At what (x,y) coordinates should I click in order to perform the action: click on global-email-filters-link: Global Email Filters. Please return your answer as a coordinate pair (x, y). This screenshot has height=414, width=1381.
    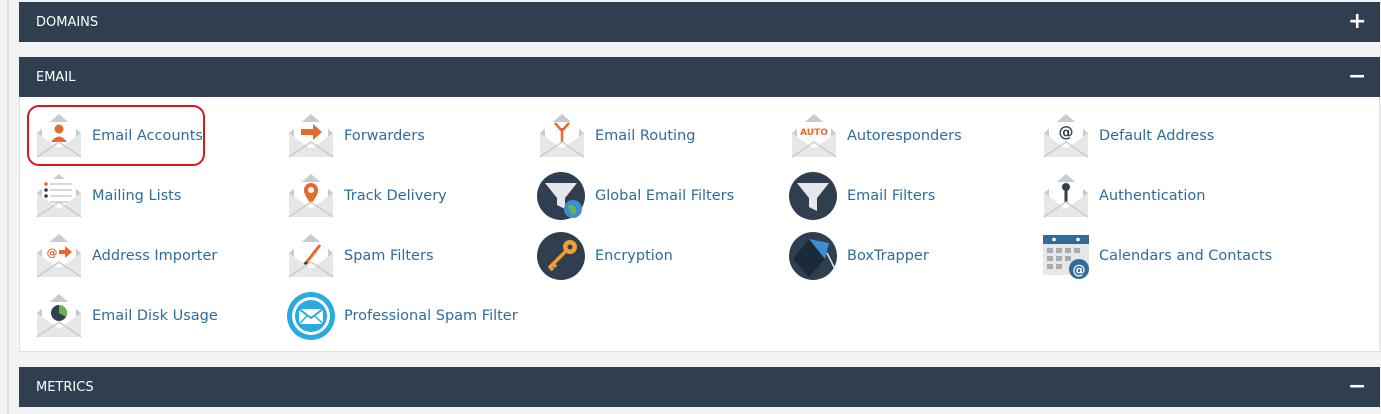
    Looking at the image, I should click on (635, 196).